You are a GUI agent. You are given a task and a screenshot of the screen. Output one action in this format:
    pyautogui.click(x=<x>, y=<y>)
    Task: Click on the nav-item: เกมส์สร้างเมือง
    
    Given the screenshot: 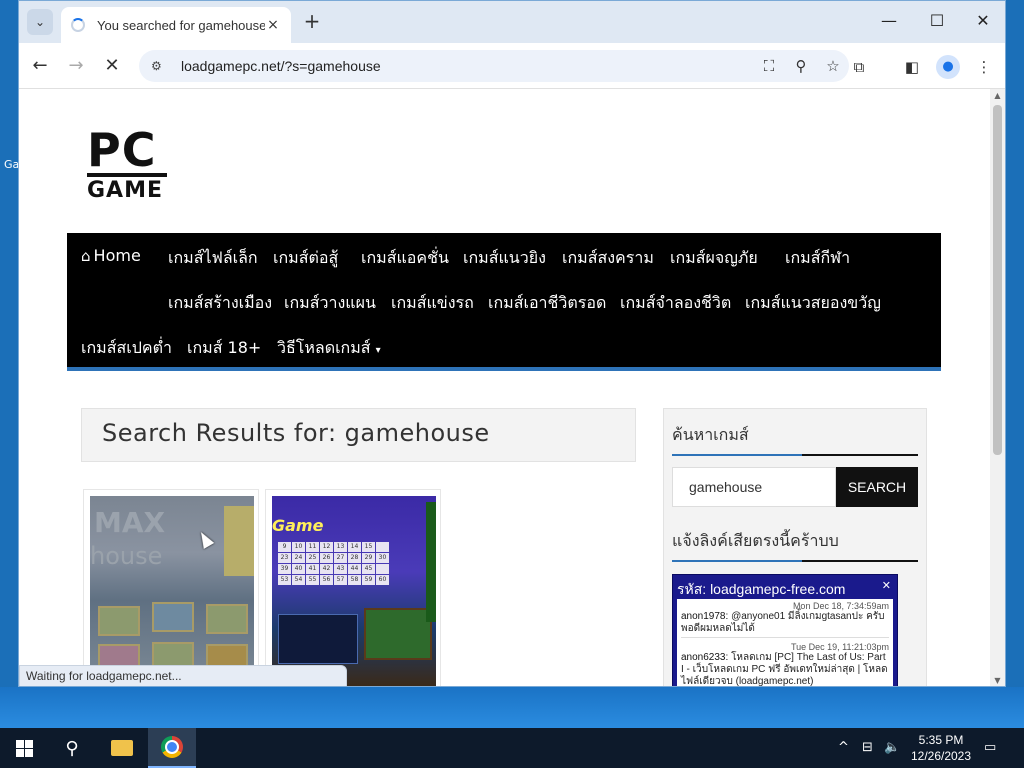 What is the action you would take?
    pyautogui.click(x=220, y=303)
    